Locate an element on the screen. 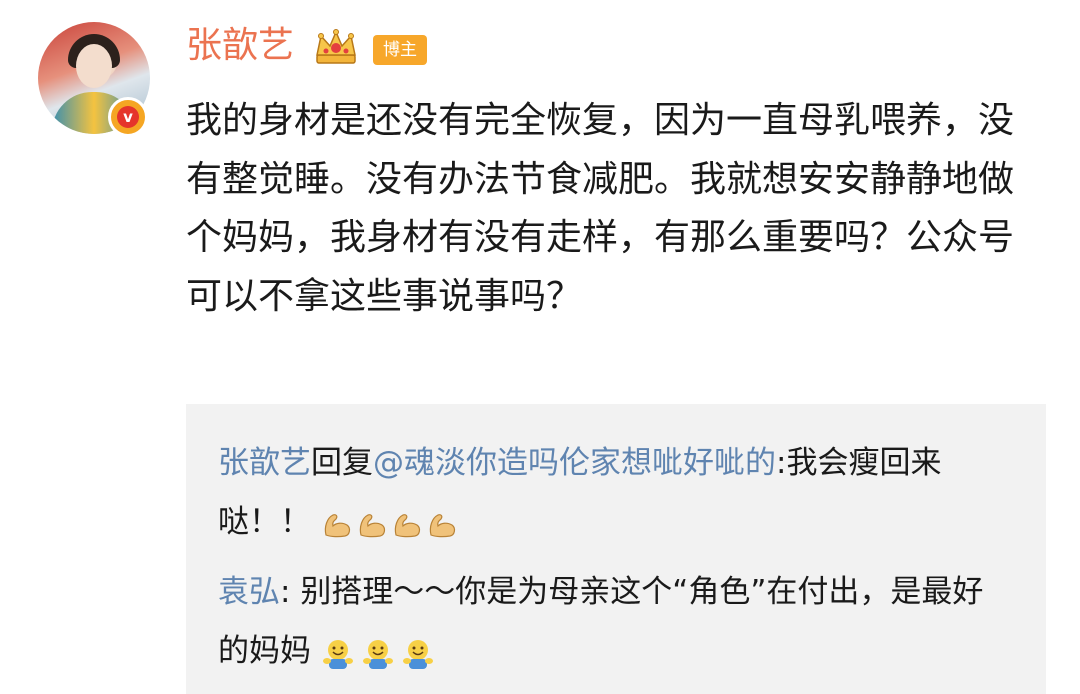 The width and height of the screenshot is (1080, 694). reply-action-text: 回复 is located at coordinates (342, 463).